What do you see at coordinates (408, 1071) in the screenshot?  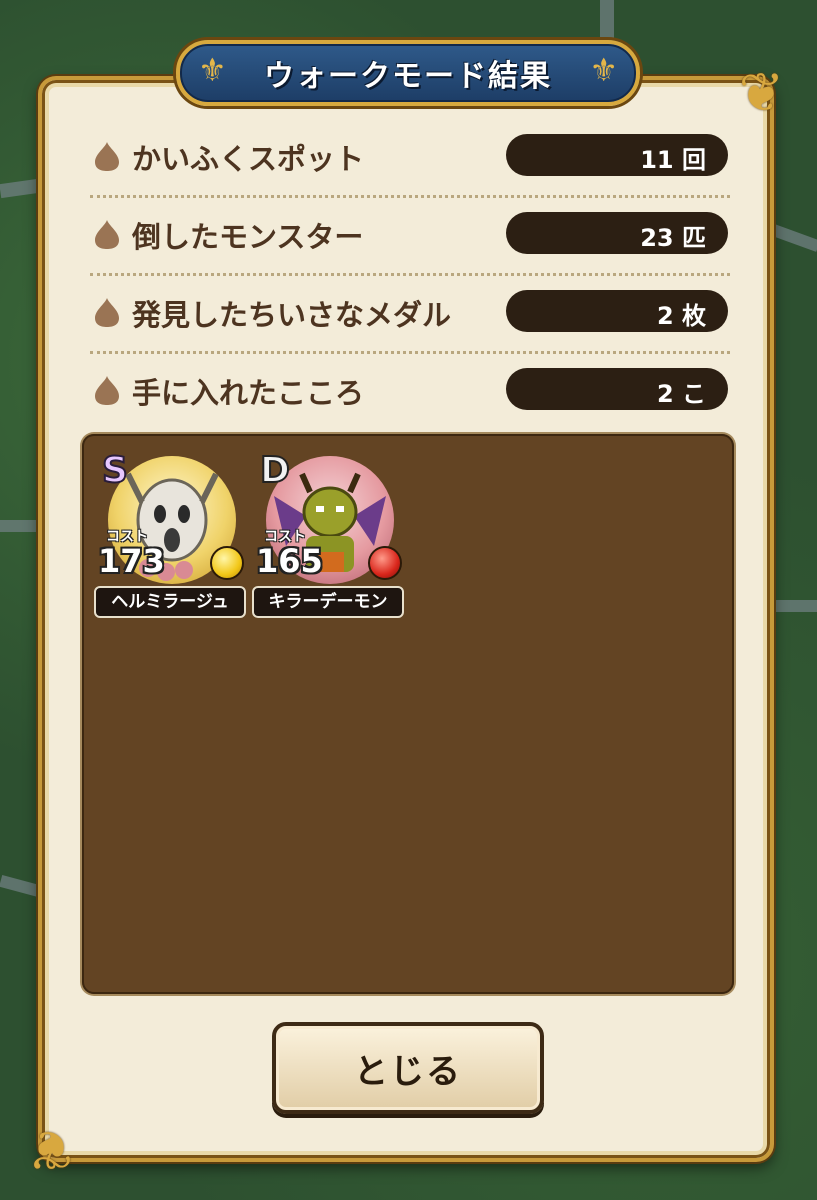 I see `close-button-label: とじる` at bounding box center [408, 1071].